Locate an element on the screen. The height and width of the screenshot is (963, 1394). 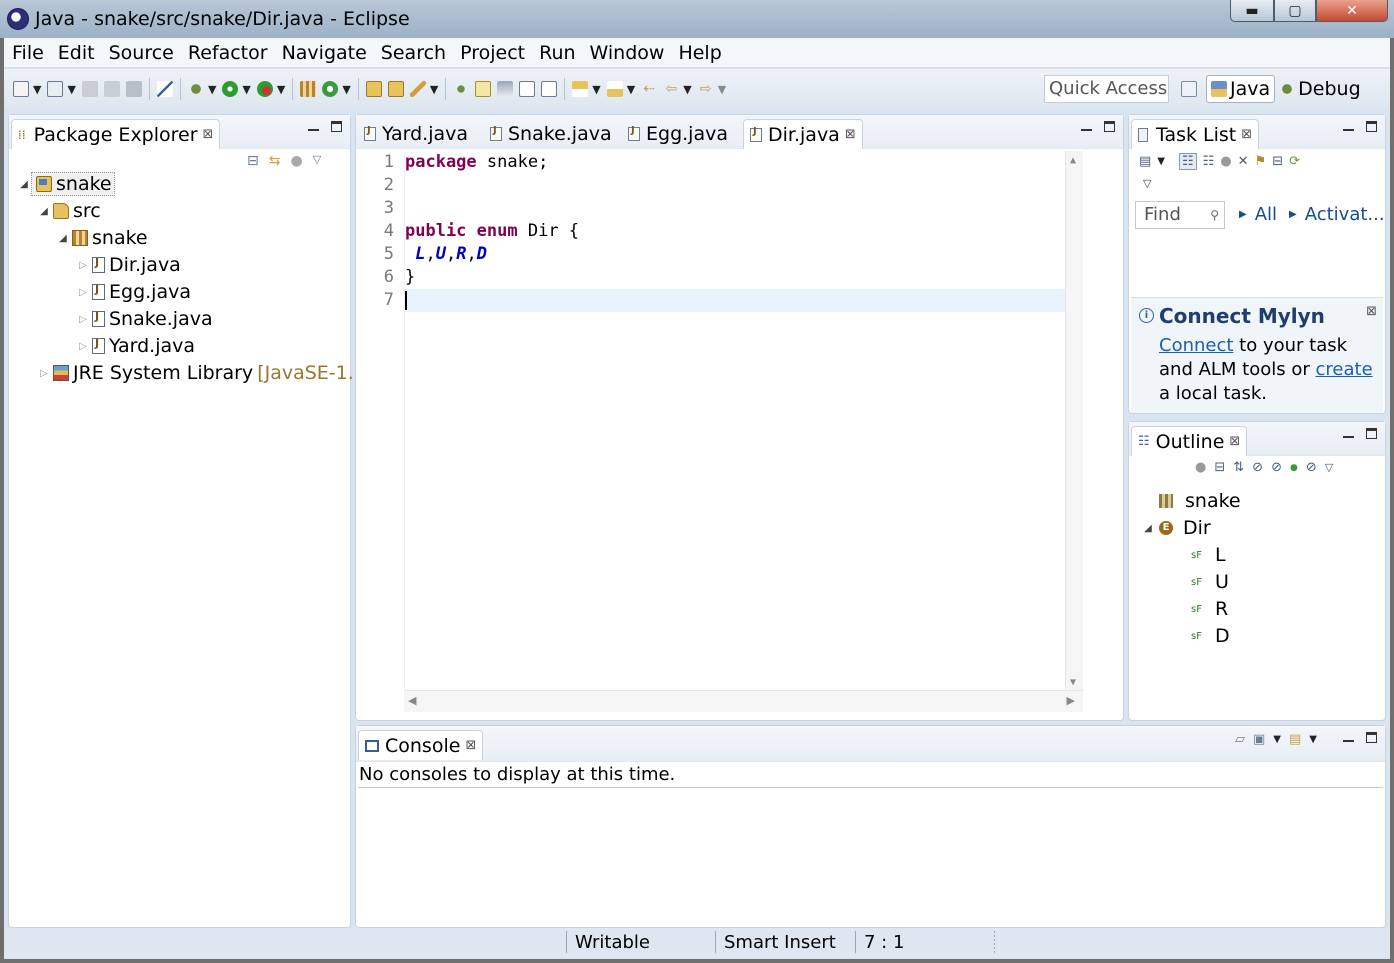
search-icon is located at coordinates (417, 89).